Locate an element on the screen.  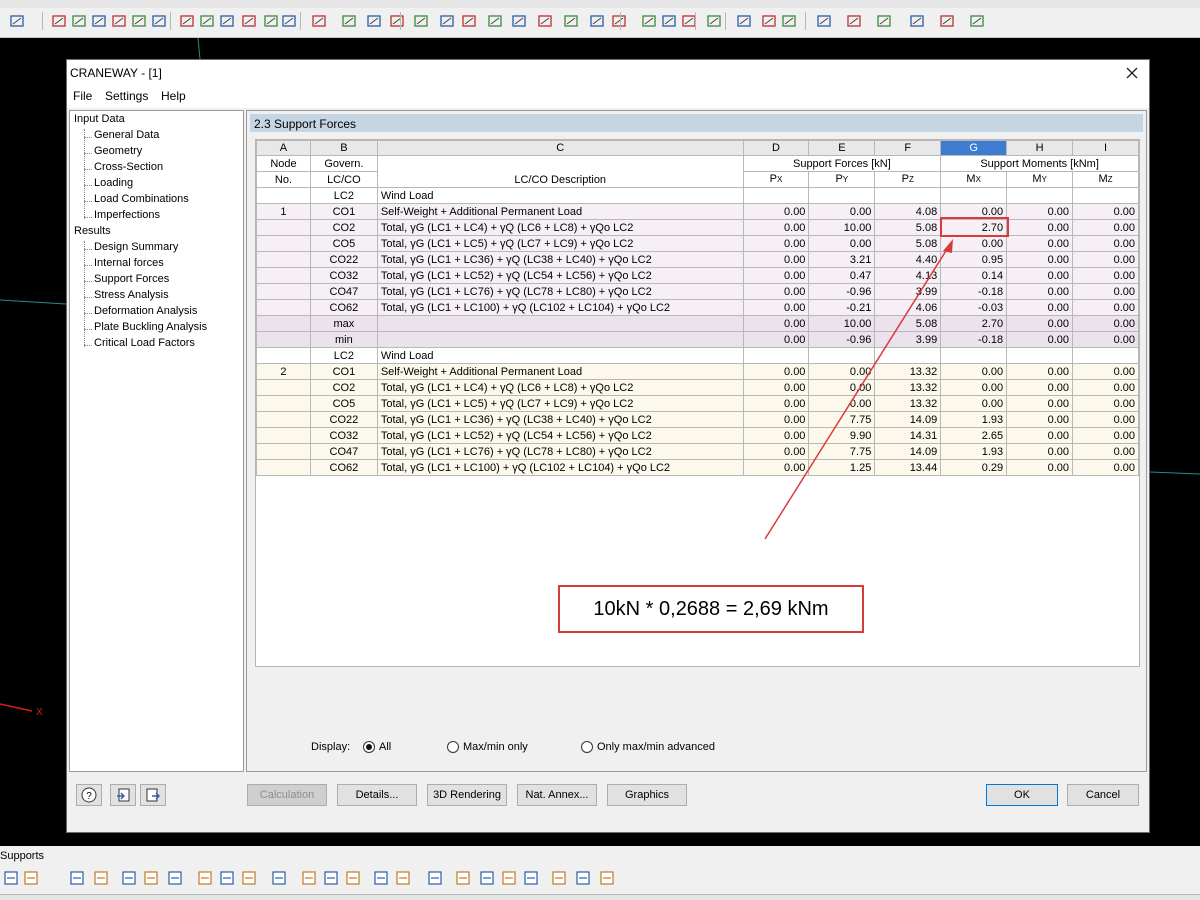
cell-description is located at coordinates (560, 339).